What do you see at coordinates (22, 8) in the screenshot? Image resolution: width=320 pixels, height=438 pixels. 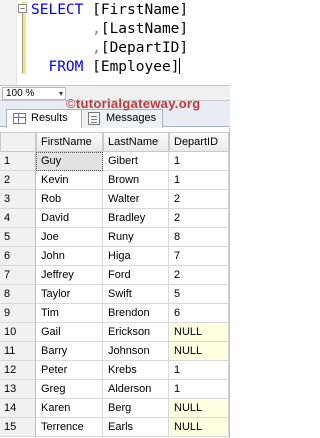 I see `collapse-toggle-icon: −` at bounding box center [22, 8].